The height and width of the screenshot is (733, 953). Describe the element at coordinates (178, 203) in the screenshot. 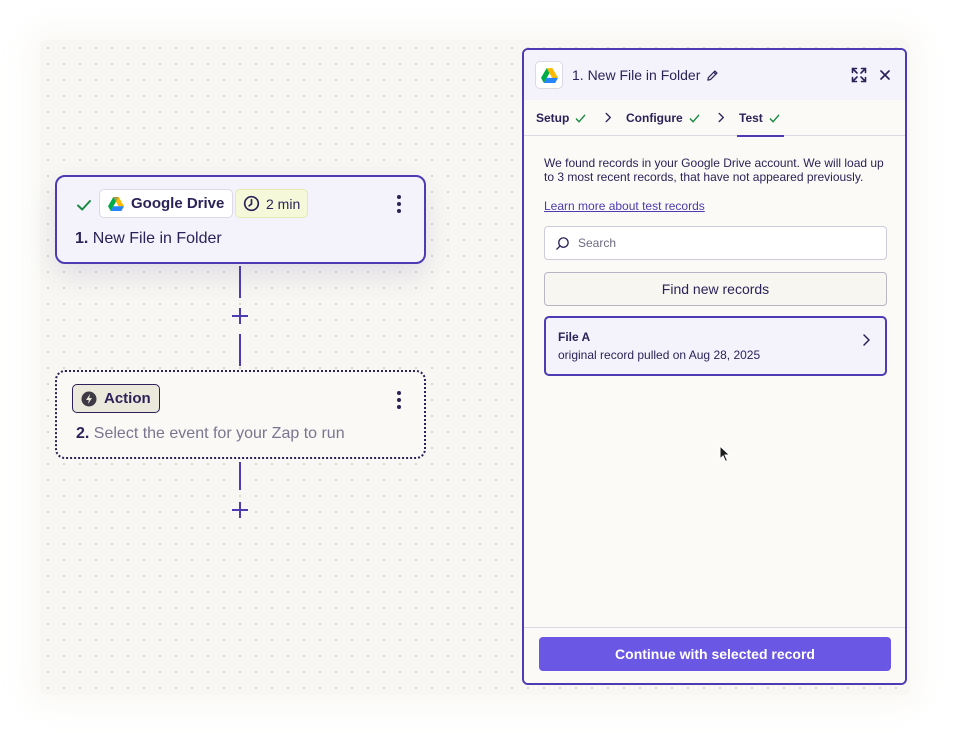

I see `app-name: Google Drive` at that location.